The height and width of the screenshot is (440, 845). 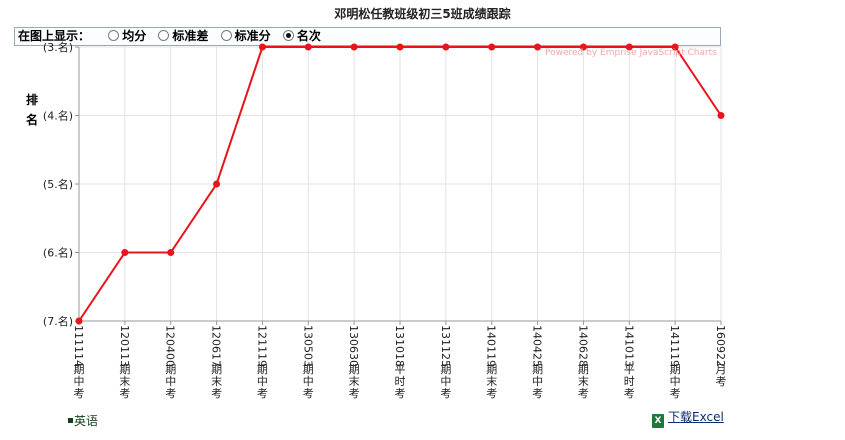 I want to click on y-tick-label: (4.名), so click(x=58, y=116).